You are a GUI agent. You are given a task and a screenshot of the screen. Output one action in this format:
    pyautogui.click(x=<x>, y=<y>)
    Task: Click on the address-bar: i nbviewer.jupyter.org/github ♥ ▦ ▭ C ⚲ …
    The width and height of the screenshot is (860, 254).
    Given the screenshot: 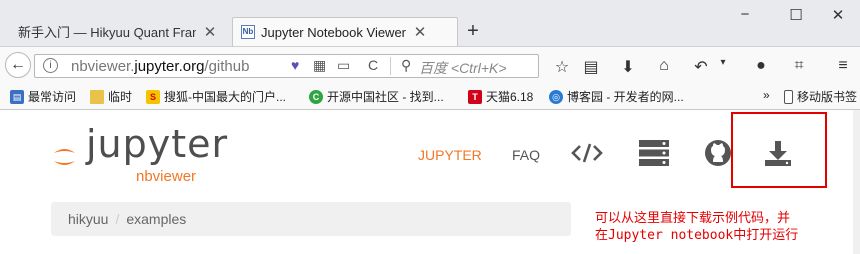 What is the action you would take?
    pyautogui.click(x=286, y=66)
    